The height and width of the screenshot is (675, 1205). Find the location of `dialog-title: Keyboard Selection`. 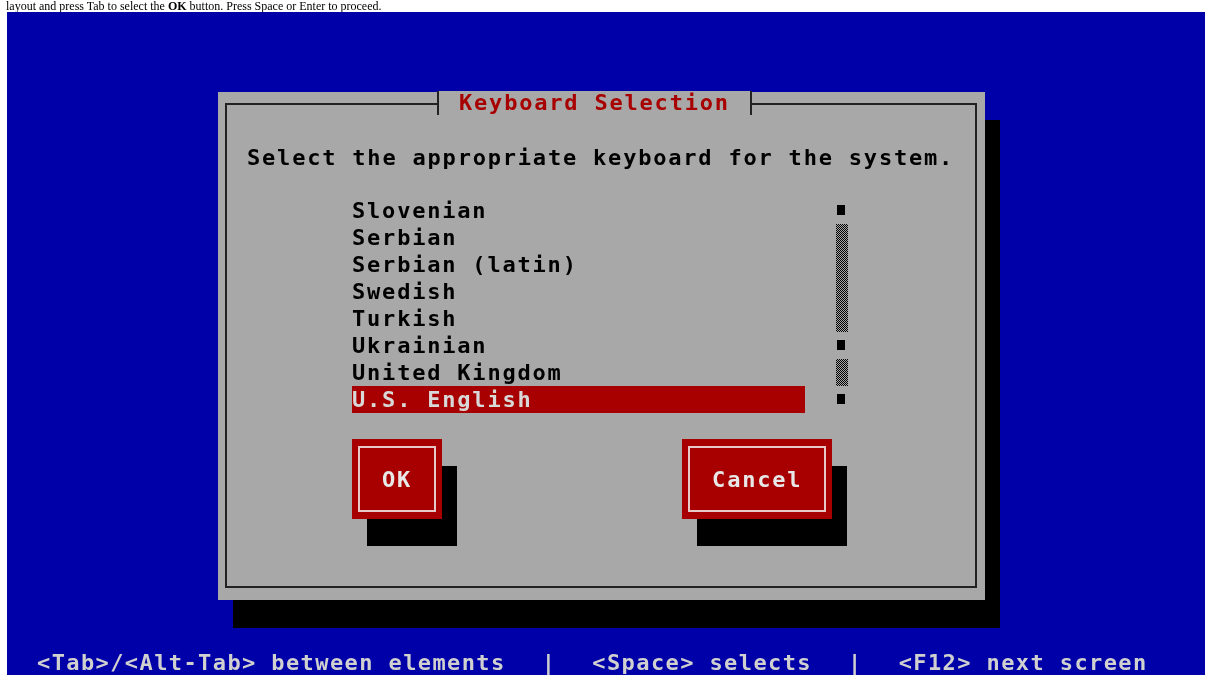

dialog-title: Keyboard Selection is located at coordinates (594, 103).